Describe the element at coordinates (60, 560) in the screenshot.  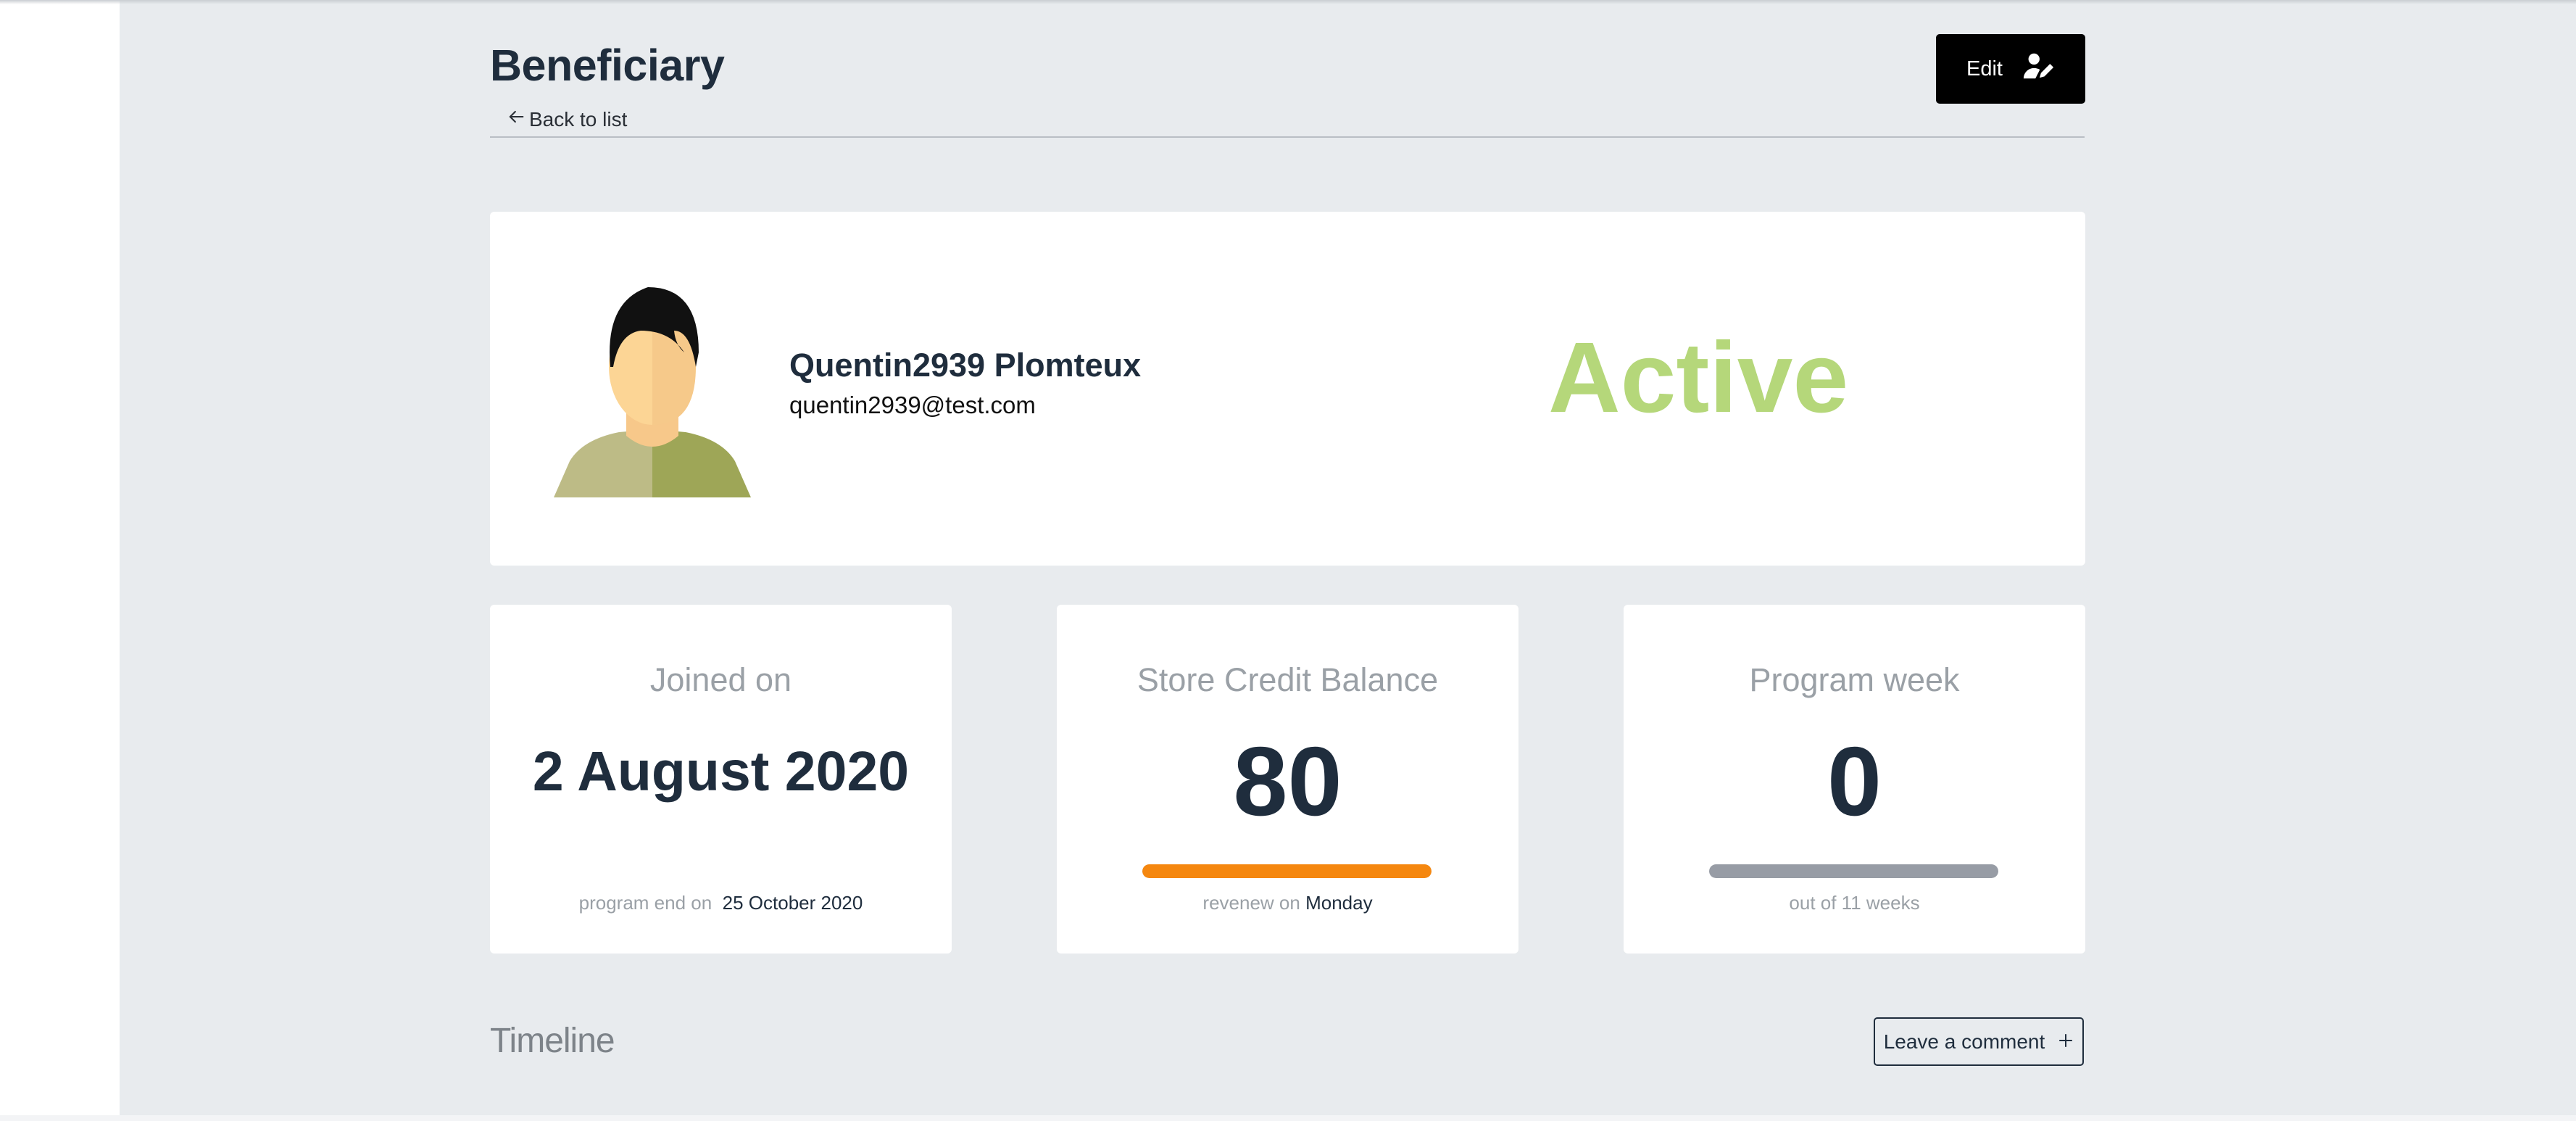
I see `sidebar` at that location.